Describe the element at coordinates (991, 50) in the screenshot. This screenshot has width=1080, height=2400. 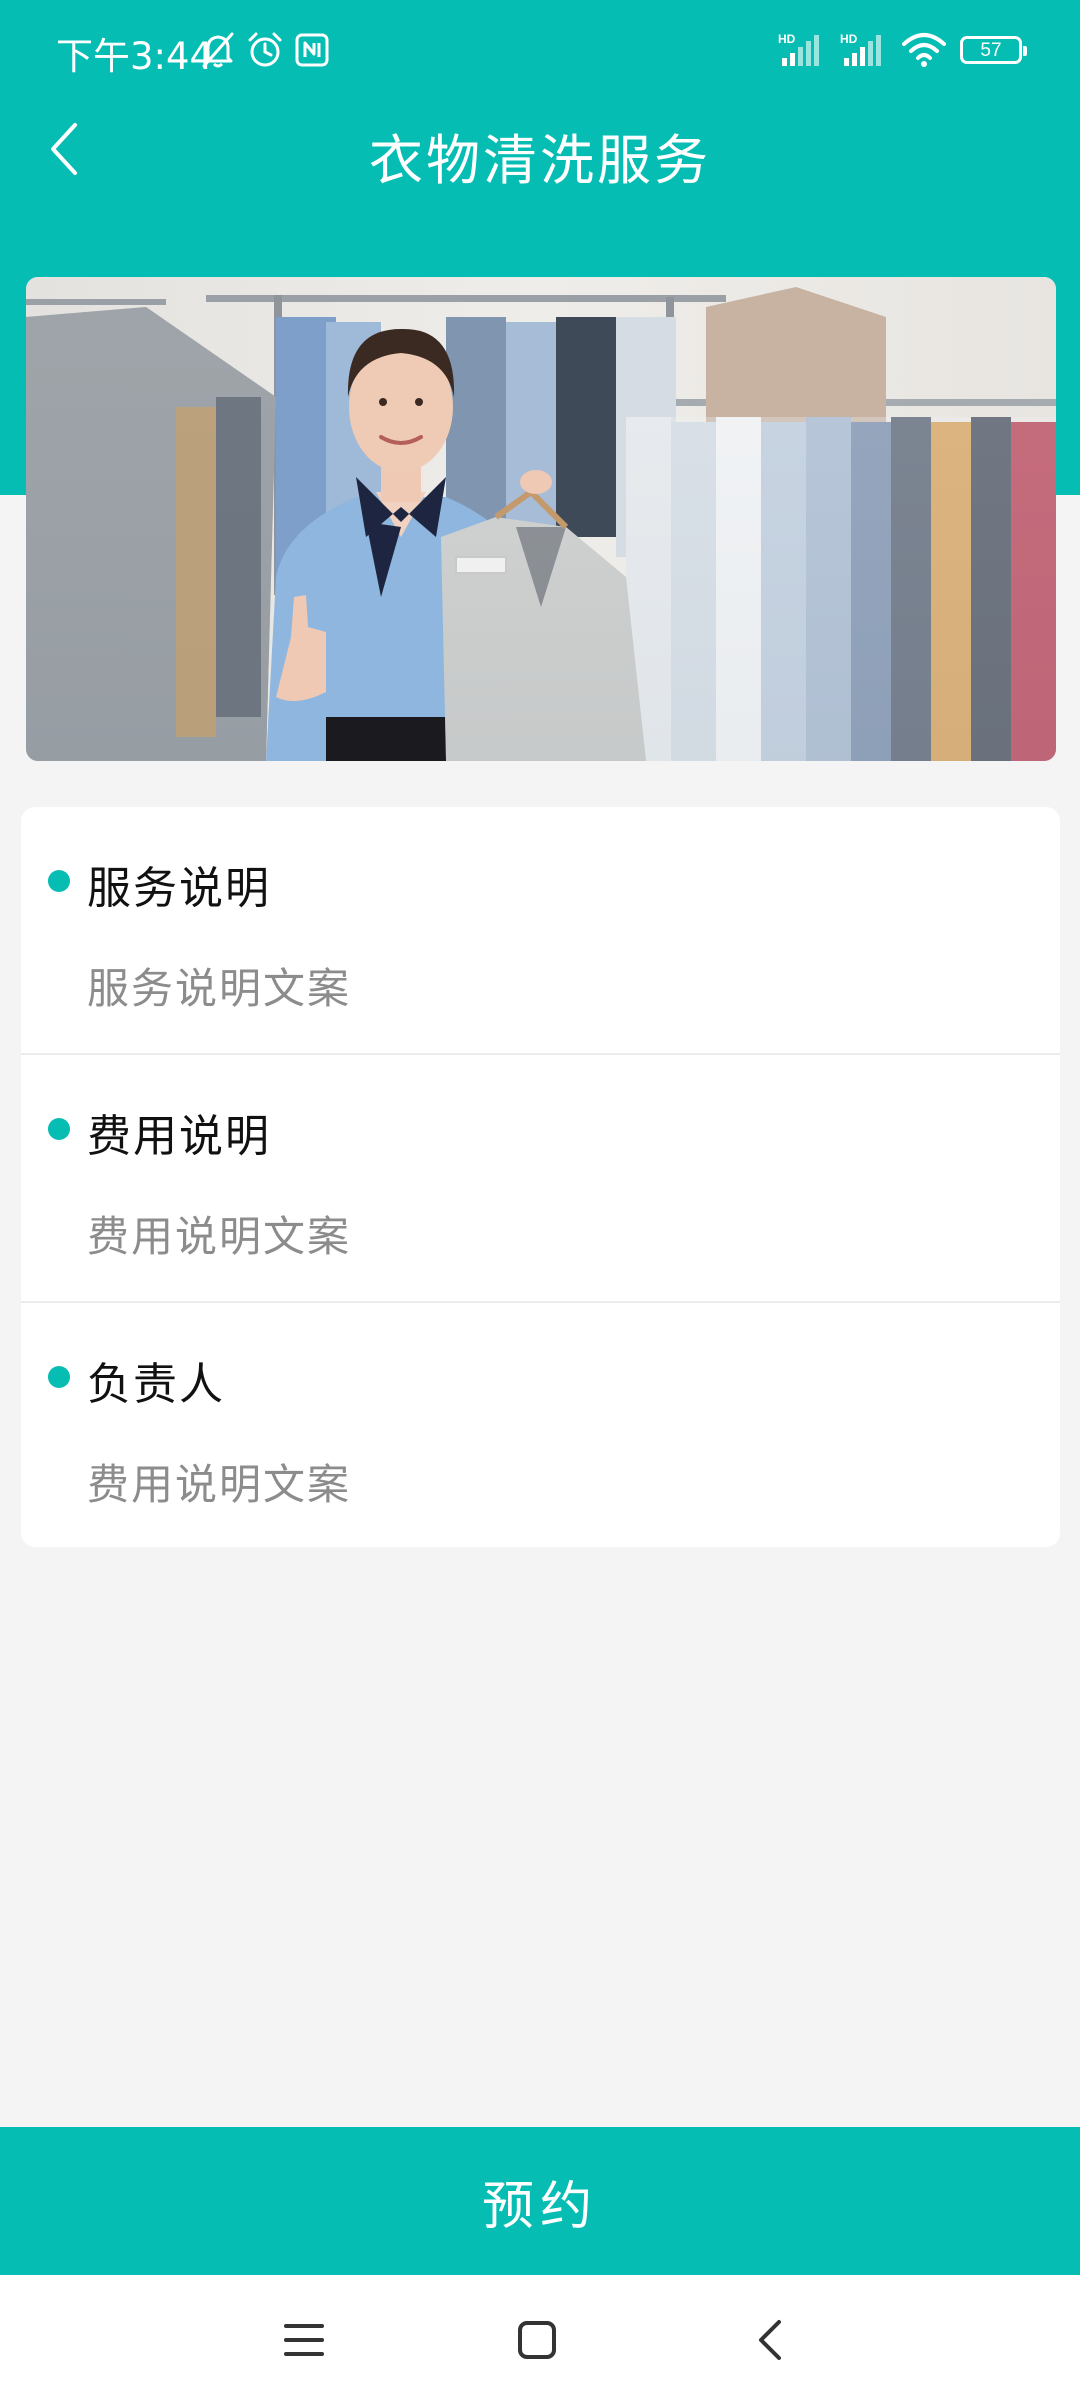
I see `battery-level: 57` at that location.